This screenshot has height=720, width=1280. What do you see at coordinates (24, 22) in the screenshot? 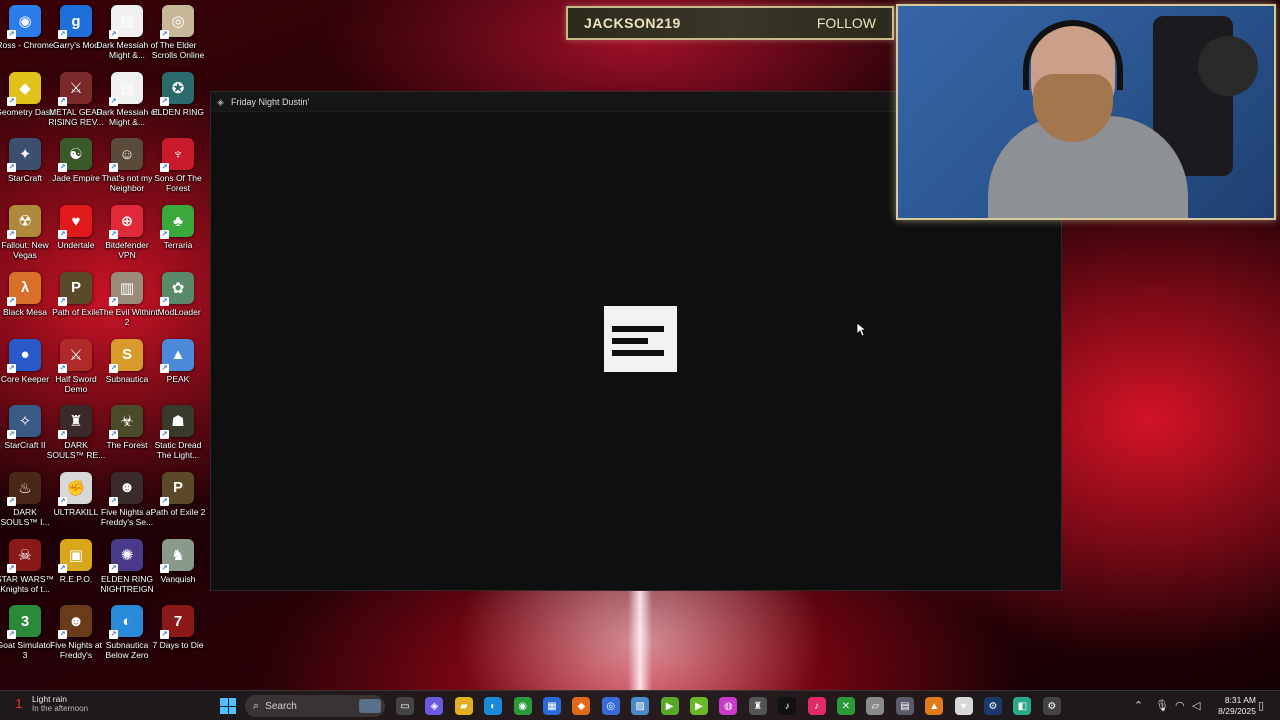
I see `app-shortcut-icon: ◉ ↗` at bounding box center [24, 22].